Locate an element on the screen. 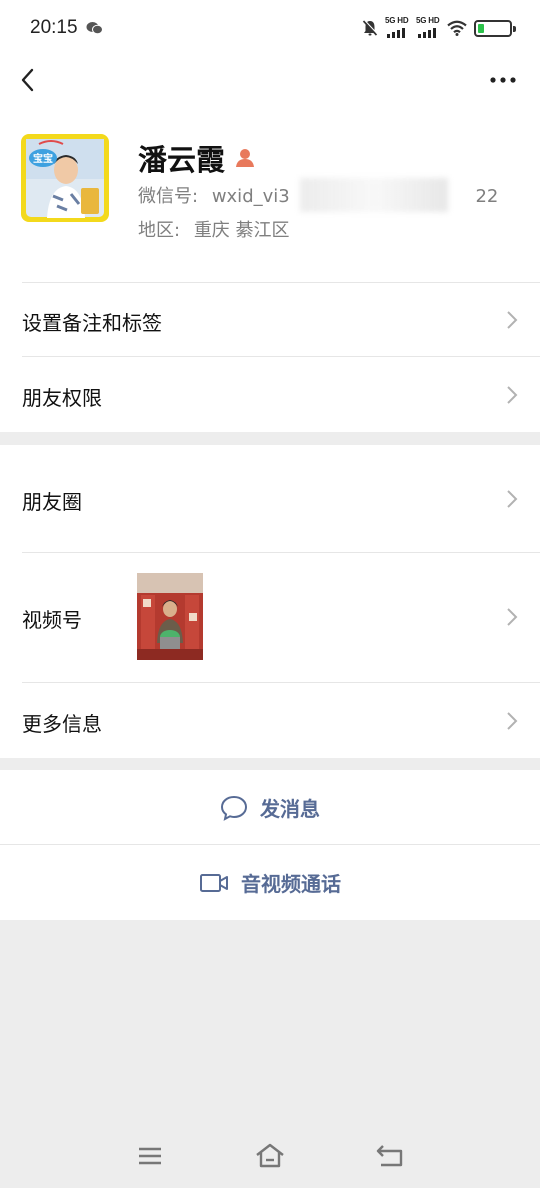  contact-name: 潘云霞 is located at coordinates (182, 160).